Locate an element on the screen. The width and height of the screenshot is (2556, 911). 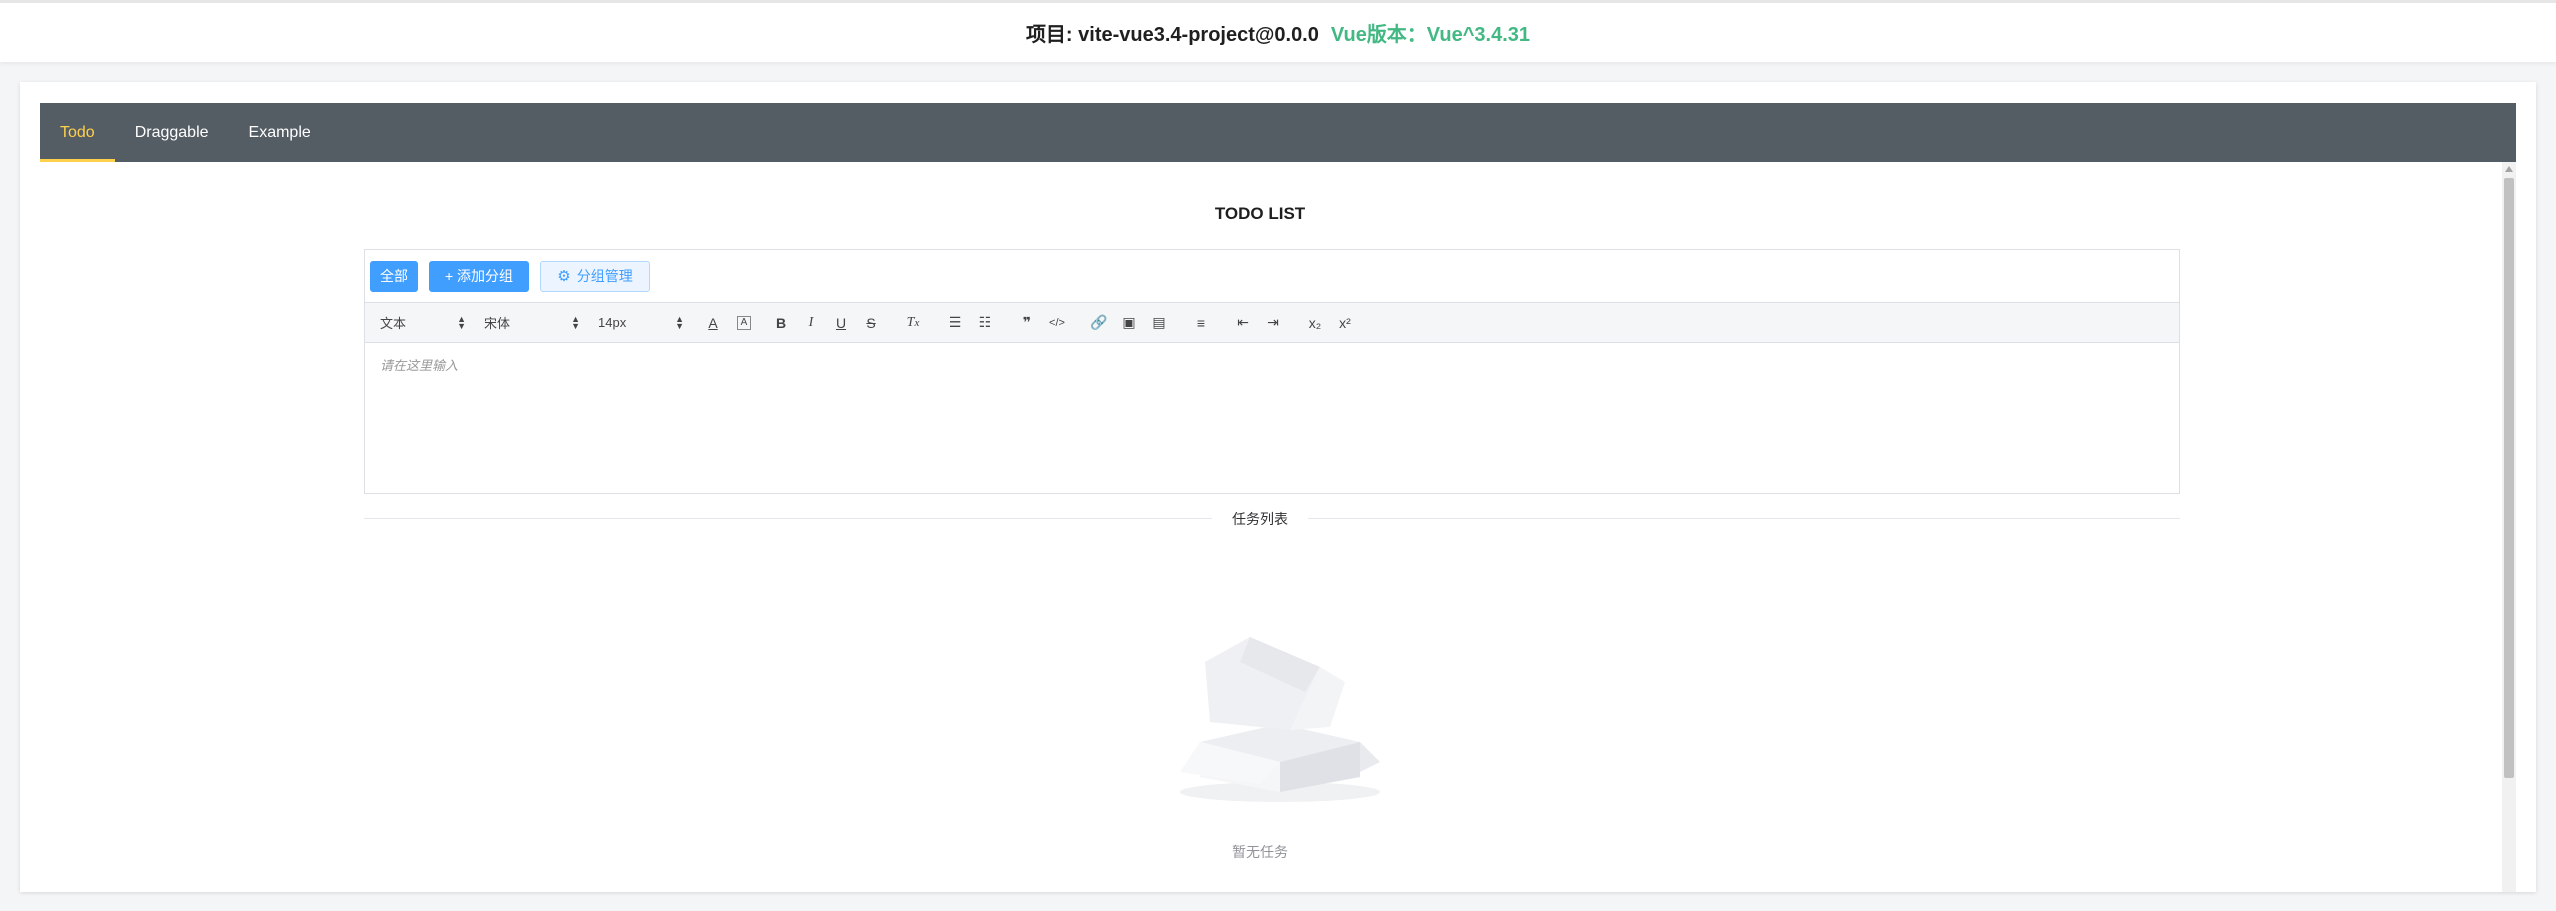
header-picker: 文本 ▲ ▼ is located at coordinates (423, 322).